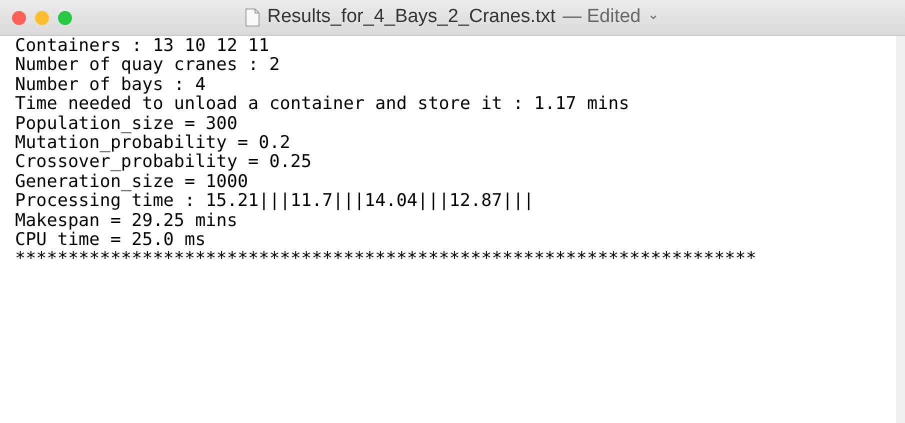 This screenshot has height=423, width=905. Describe the element at coordinates (385, 260) in the screenshot. I see `text-line: **********************************************************************` at that location.